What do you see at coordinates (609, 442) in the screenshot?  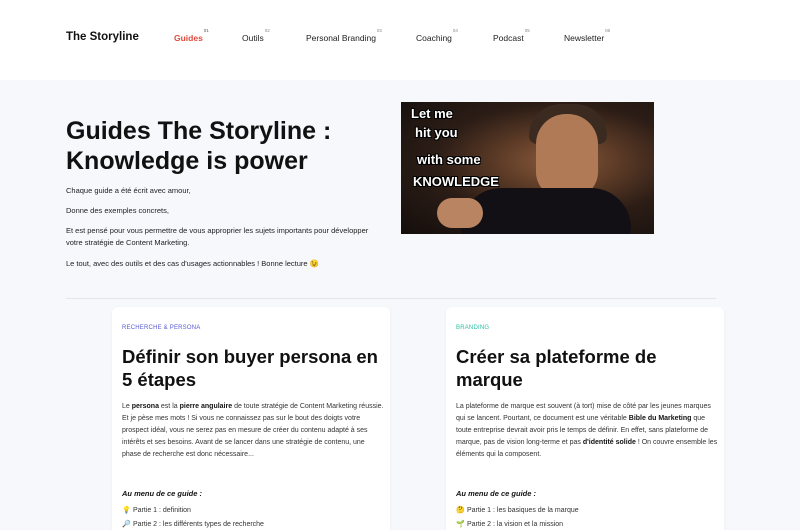 I see `excerpt-bold: d'identité solide` at bounding box center [609, 442].